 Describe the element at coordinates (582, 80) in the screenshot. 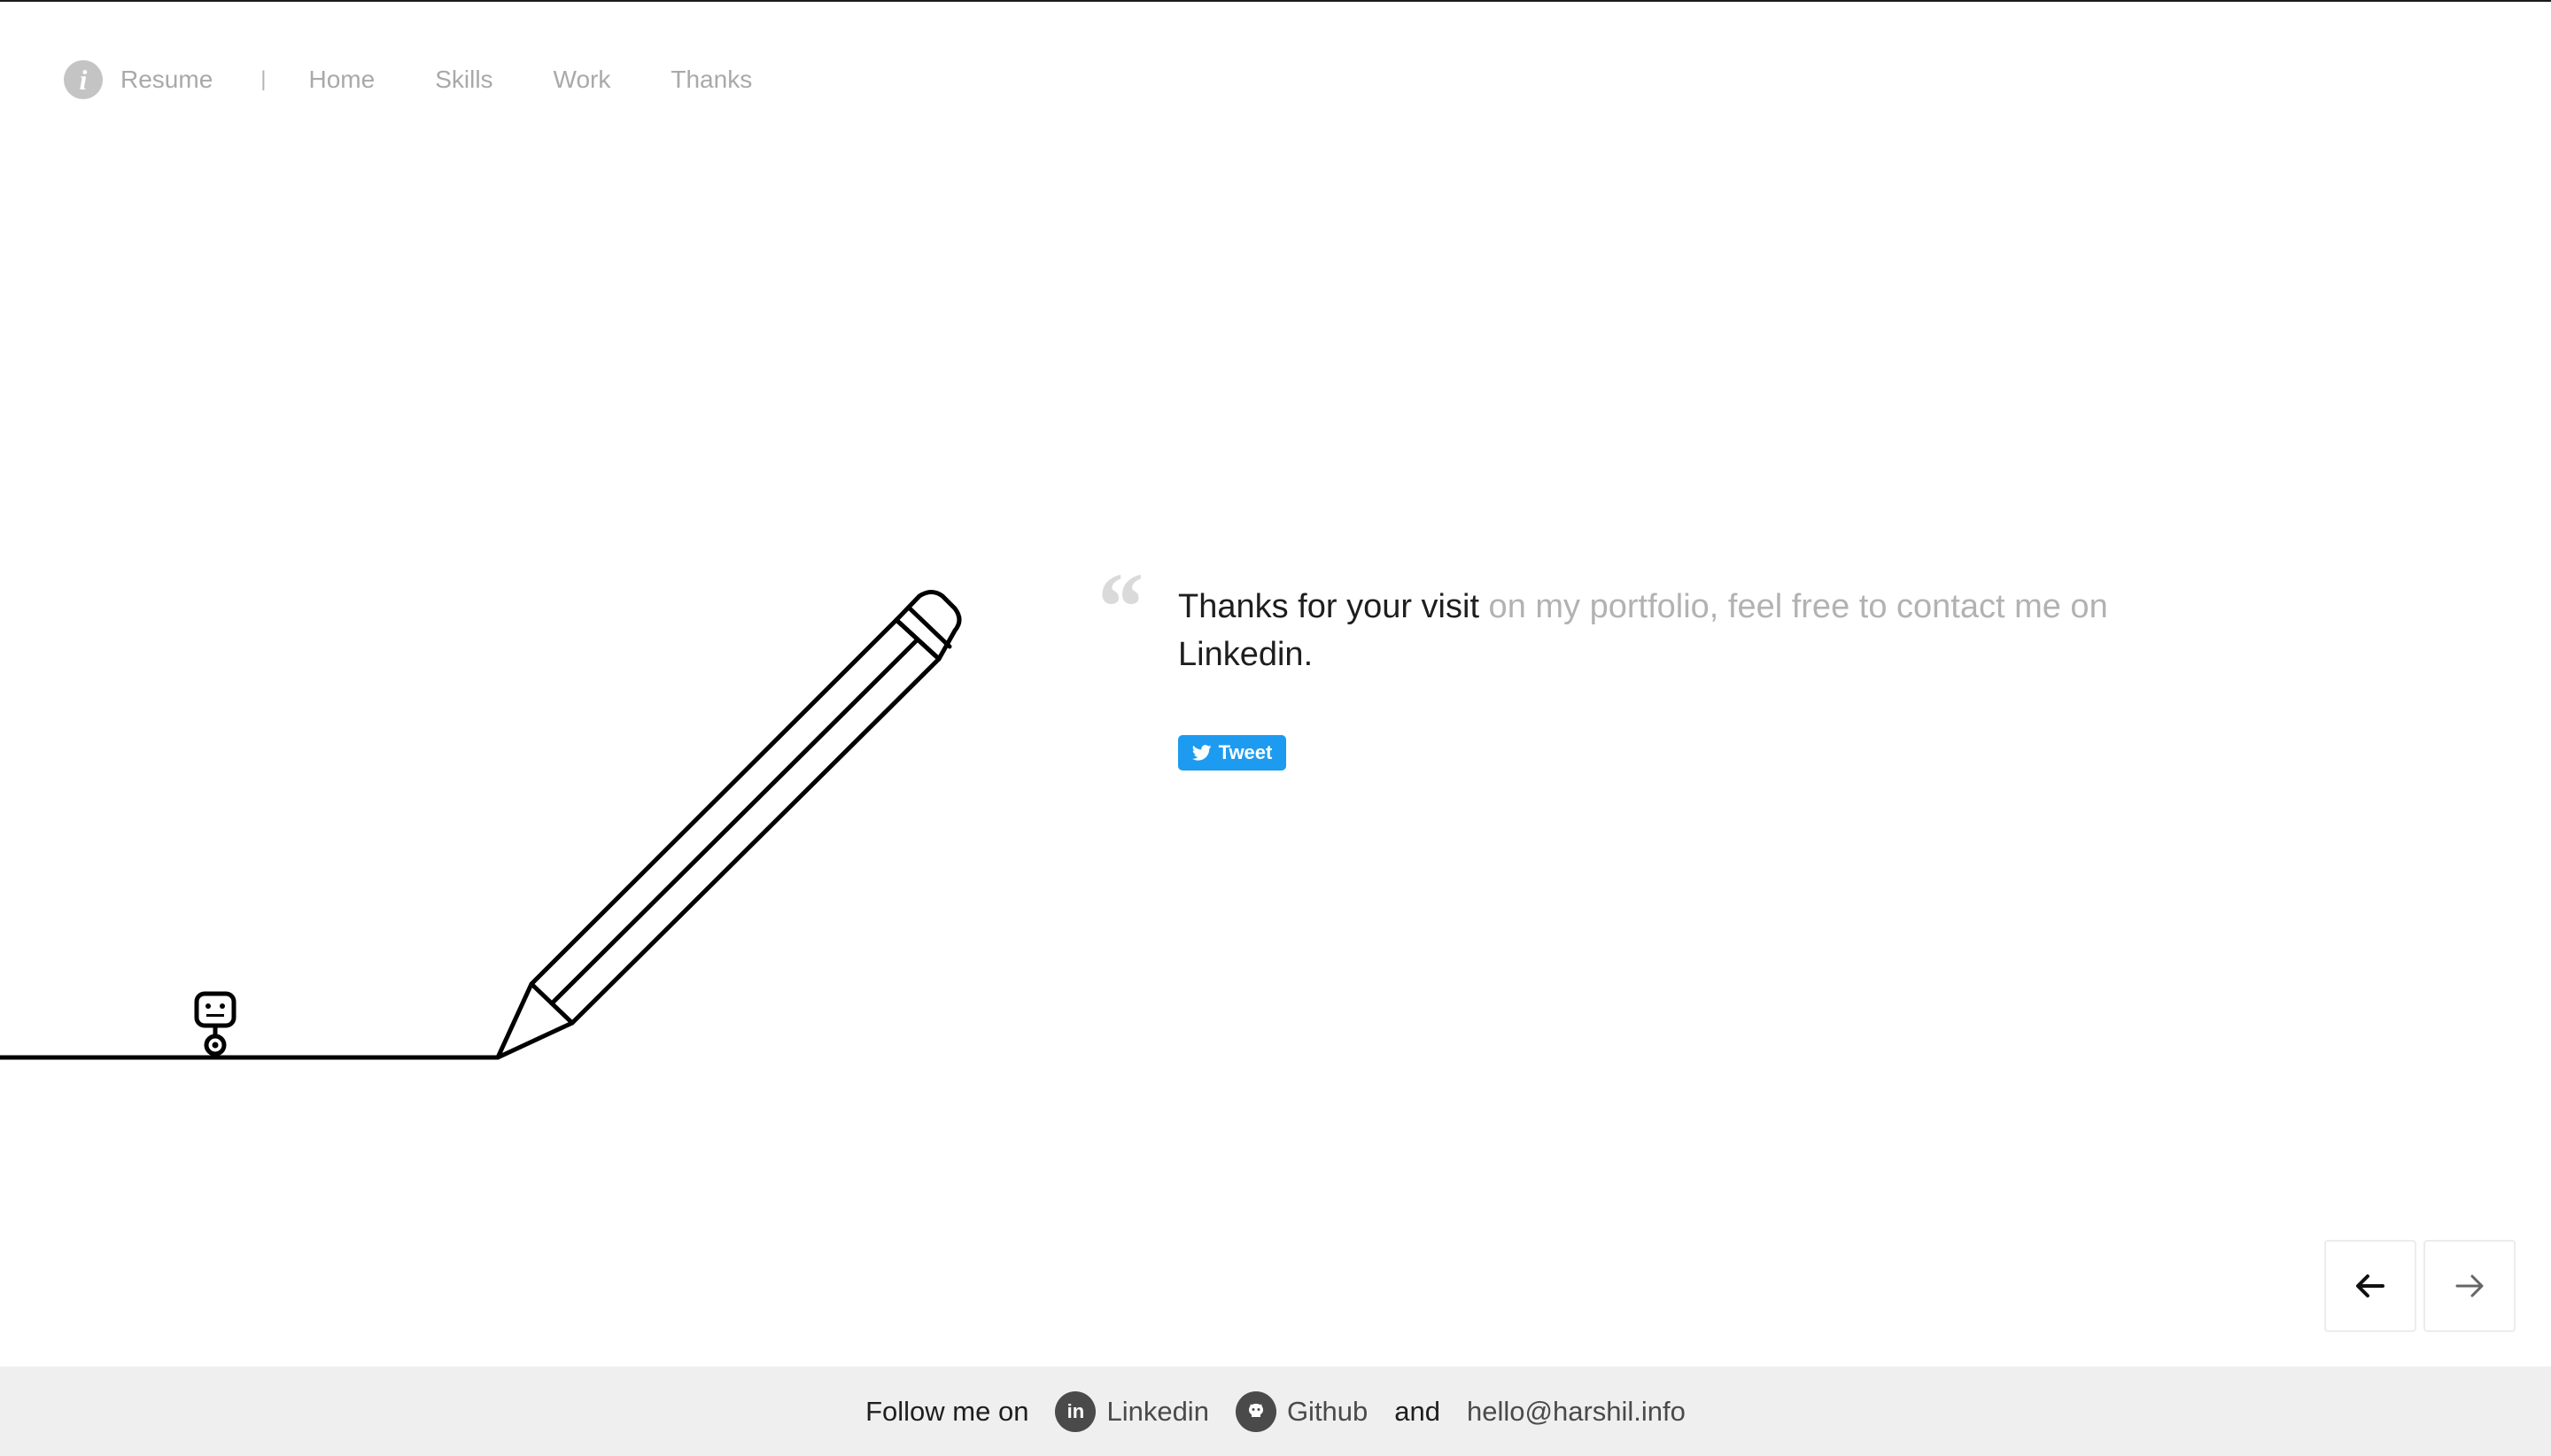

I see `nav-item-work: Work` at that location.